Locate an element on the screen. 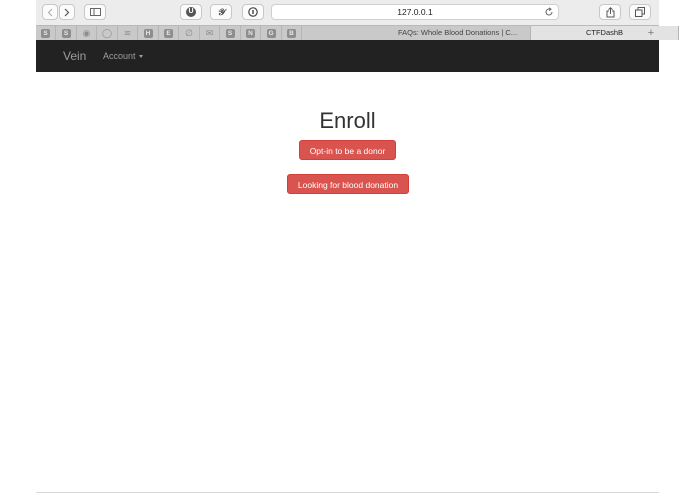  h-icon: H is located at coordinates (148, 33).